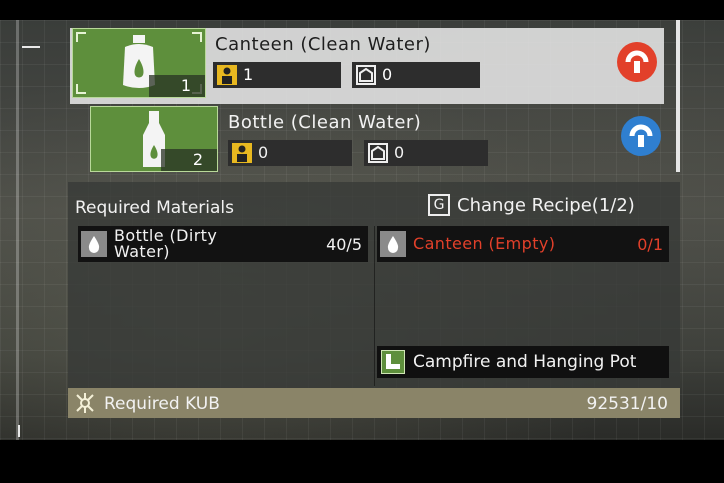 Image resolution: width=724 pixels, height=483 pixels. What do you see at coordinates (162, 404) in the screenshot?
I see `kub-label: Required KUB` at bounding box center [162, 404].